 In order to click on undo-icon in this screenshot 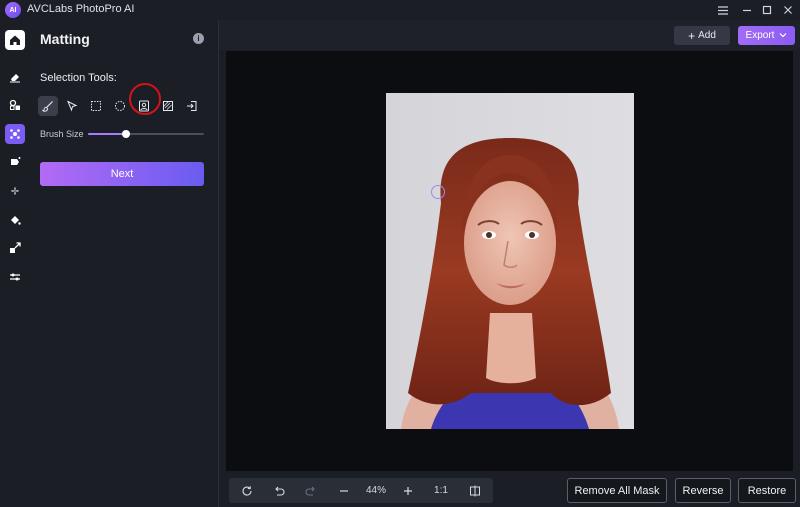, I will do `click(279, 490)`.